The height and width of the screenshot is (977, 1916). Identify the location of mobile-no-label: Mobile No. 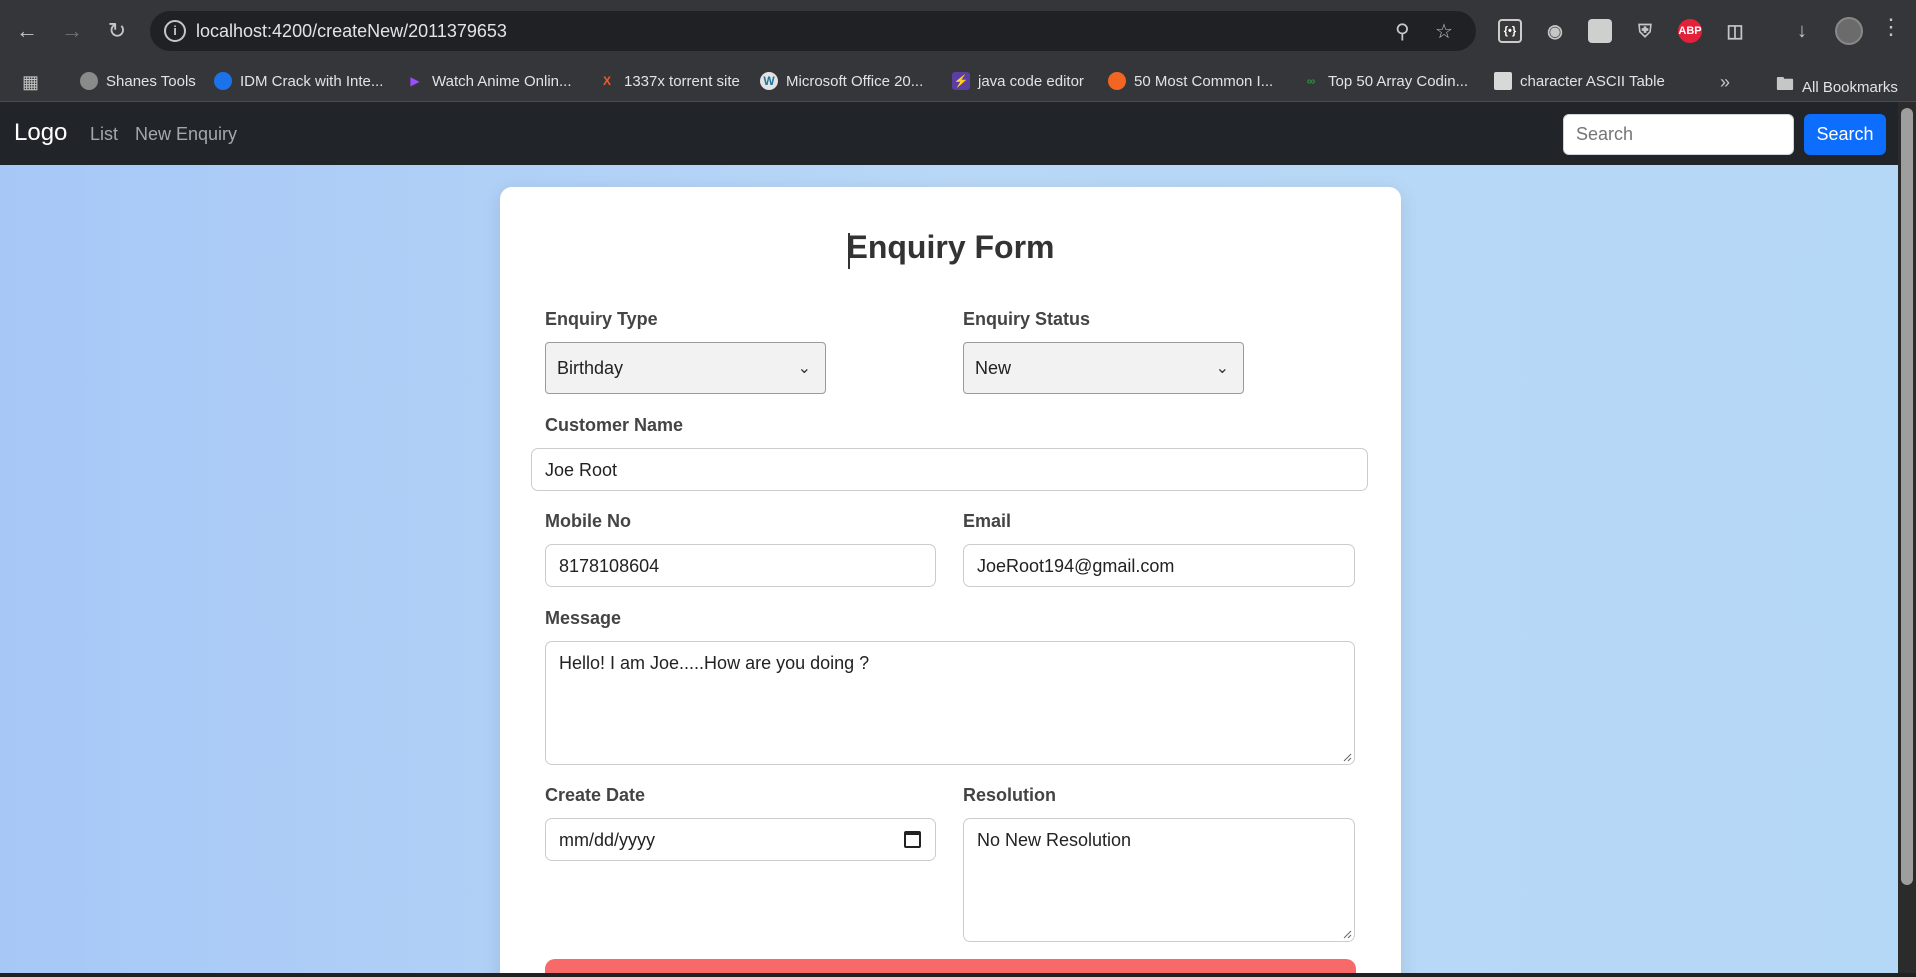
(588, 521).